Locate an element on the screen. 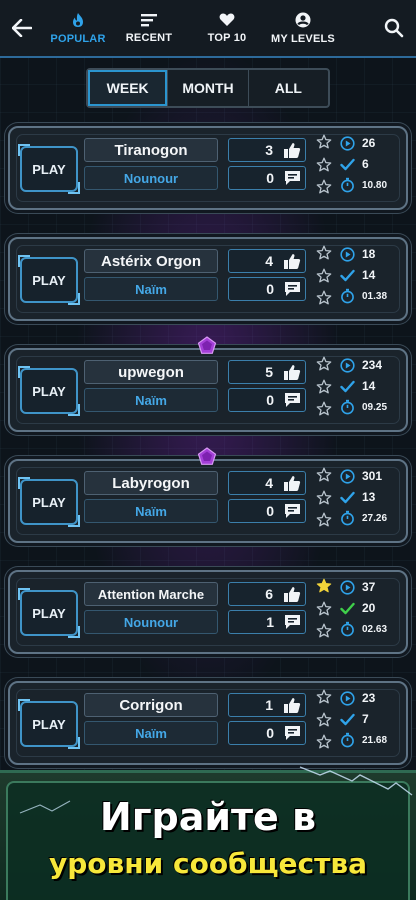 The image size is (416, 900). period-week-button: WEEK is located at coordinates (128, 88).